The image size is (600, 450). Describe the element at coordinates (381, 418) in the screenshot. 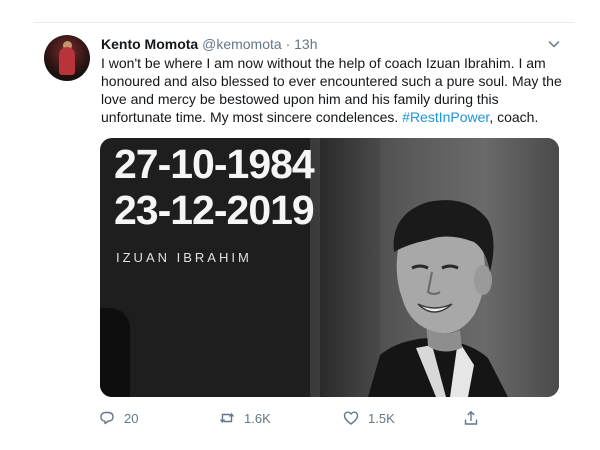

I see `like-count: 1.5K` at that location.